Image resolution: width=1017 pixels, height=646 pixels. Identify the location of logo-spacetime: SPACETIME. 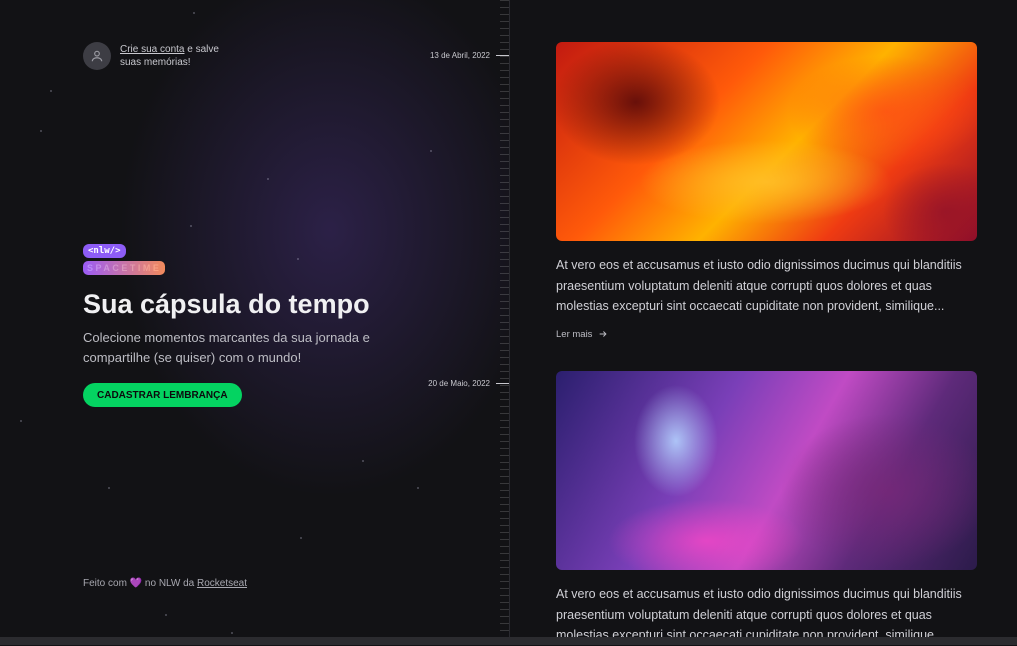
(124, 268).